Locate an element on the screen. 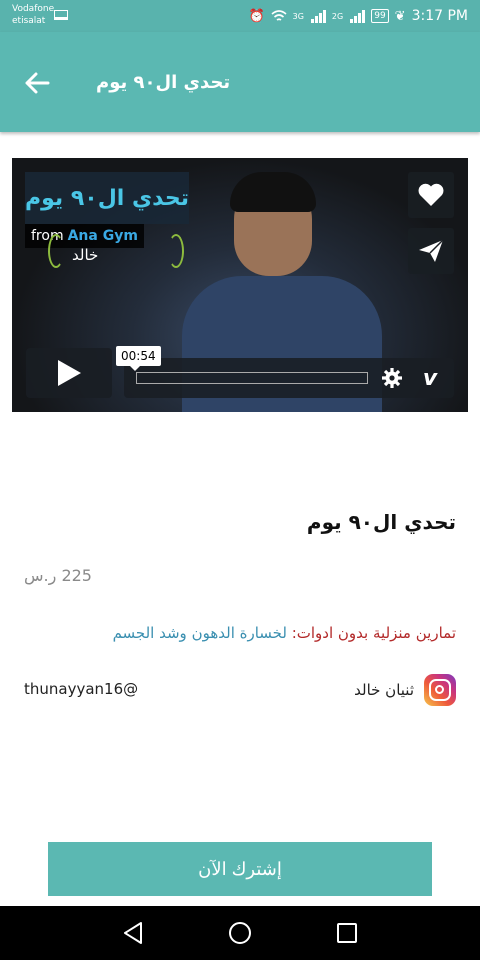 This screenshot has width=480, height=960. square-recents-icon is located at coordinates (347, 933).